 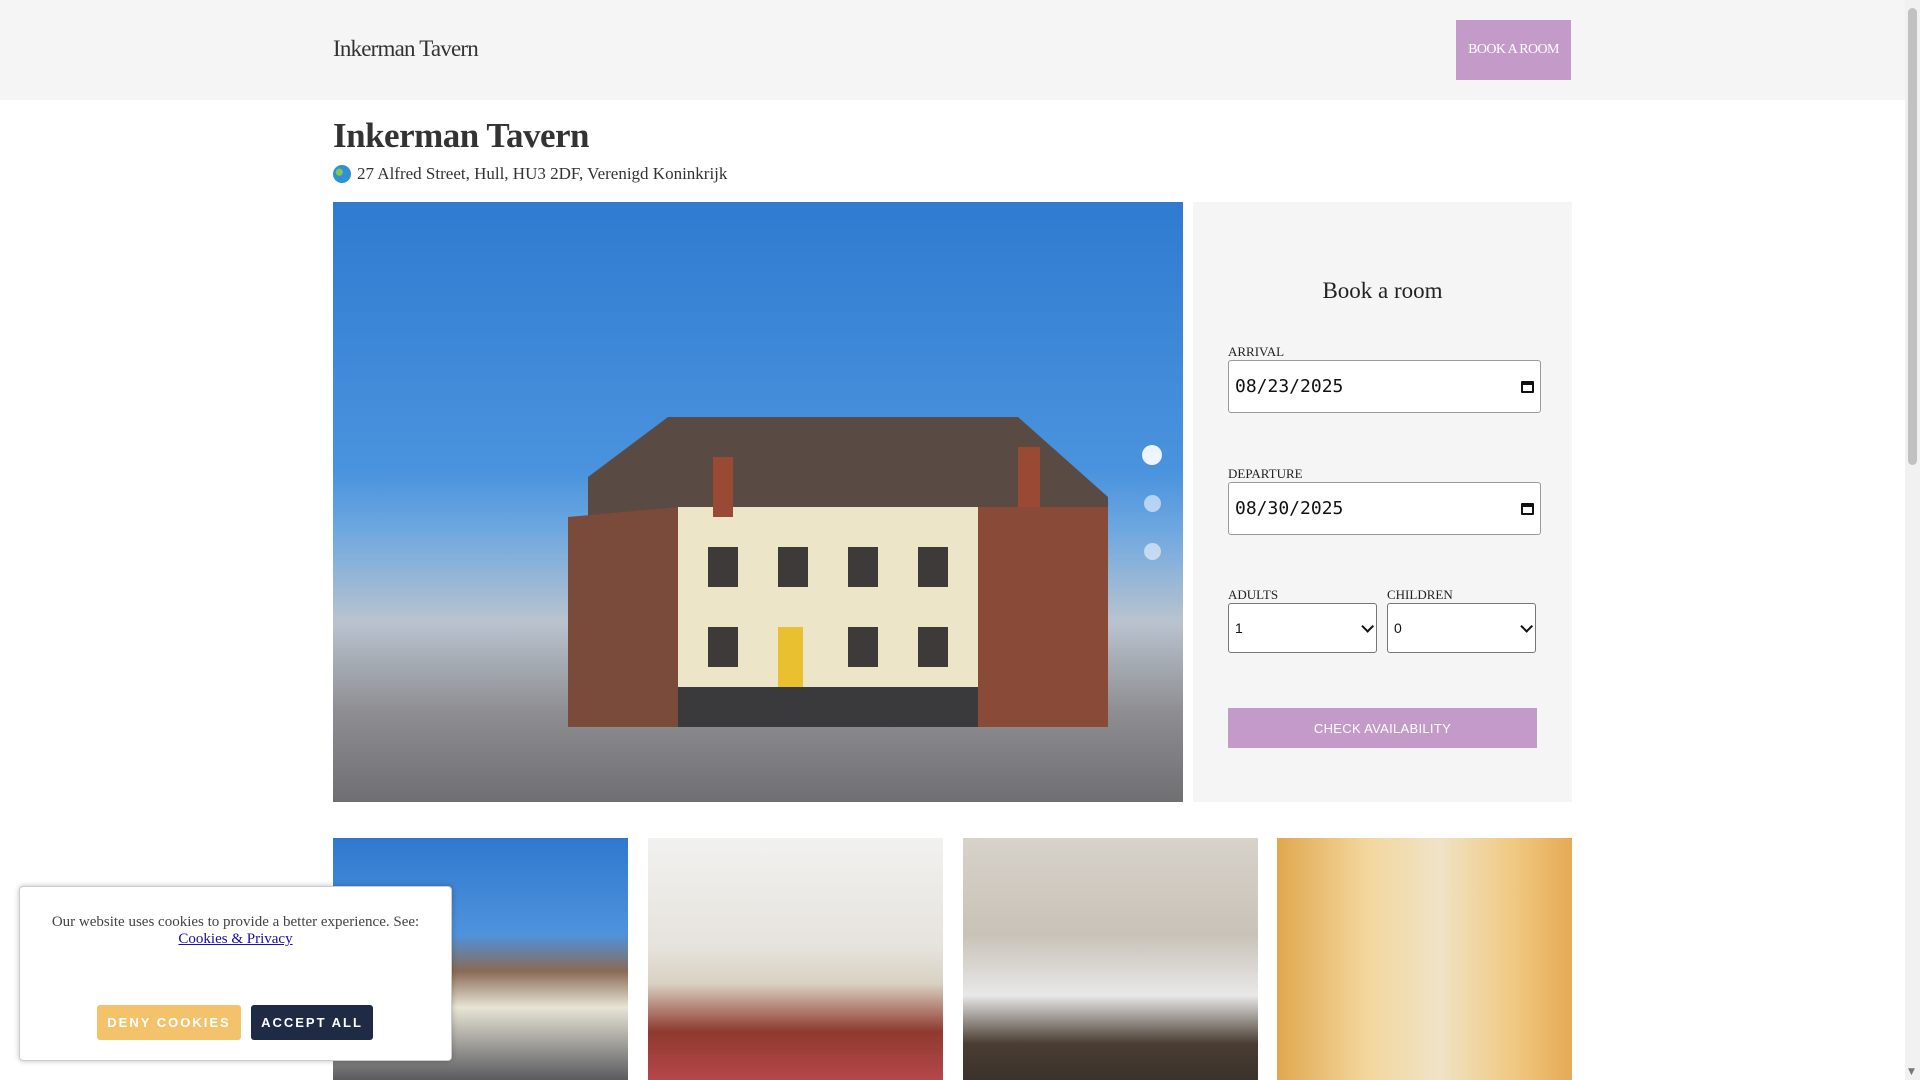 I want to click on children-select-value: 0, so click(x=1398, y=628).